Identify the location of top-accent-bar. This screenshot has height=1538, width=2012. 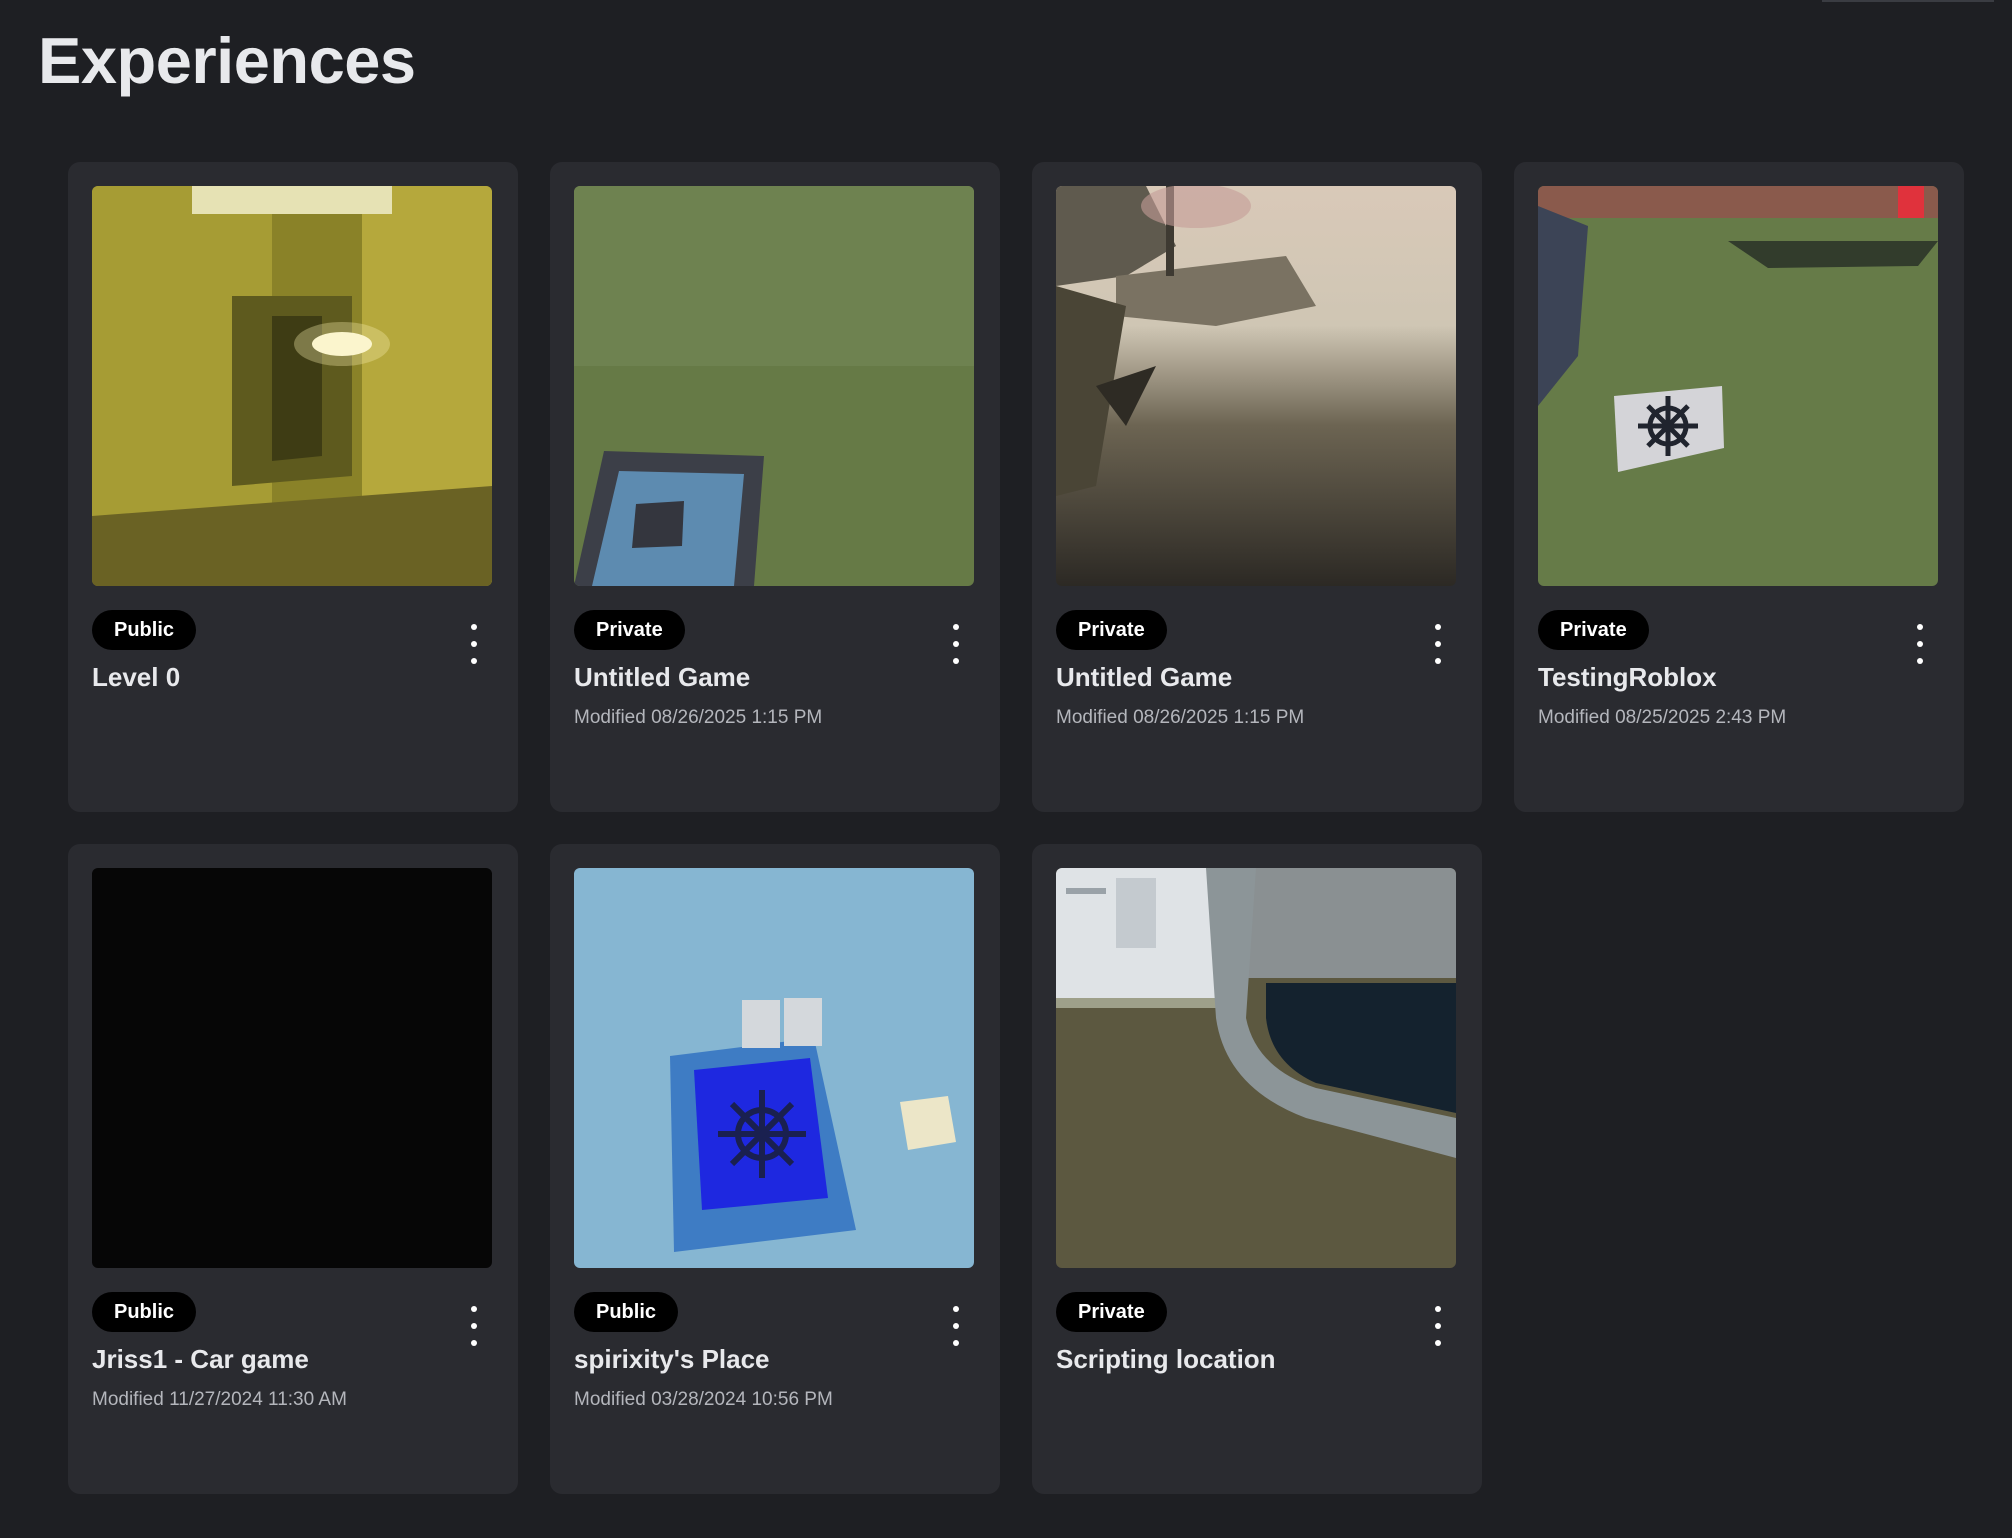
(1908, 1).